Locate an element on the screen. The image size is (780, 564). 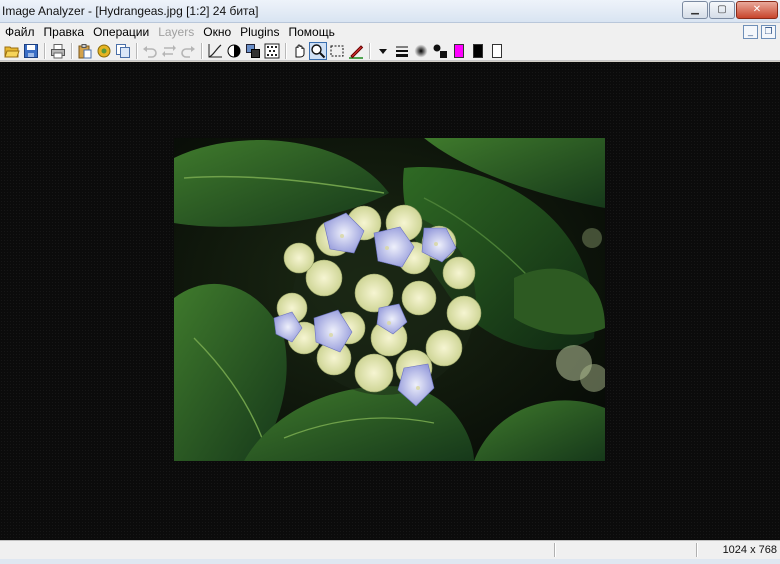
minimize-button: ▁ is located at coordinates (695, 10).